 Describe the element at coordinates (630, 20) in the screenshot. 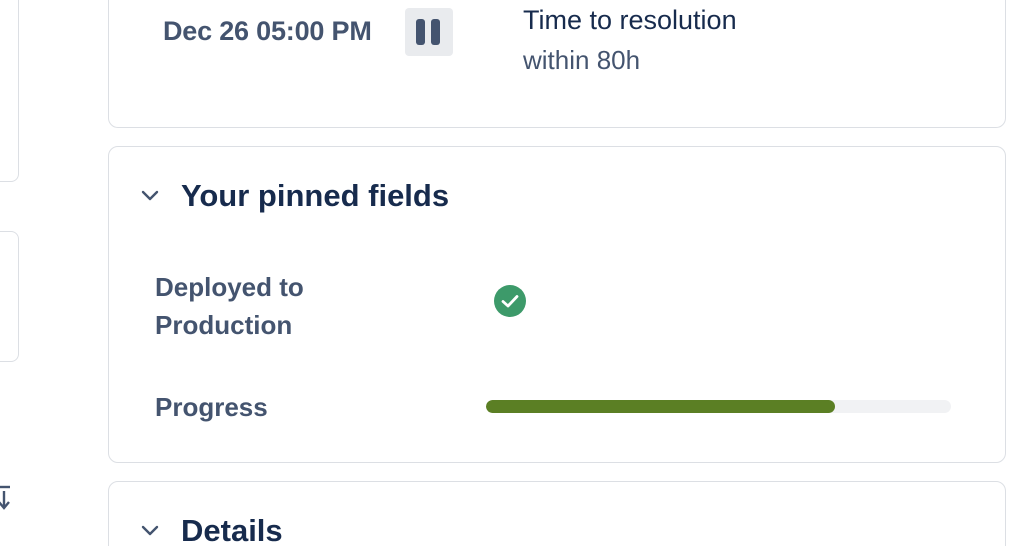

I see `sla-title: Time to resolution` at that location.